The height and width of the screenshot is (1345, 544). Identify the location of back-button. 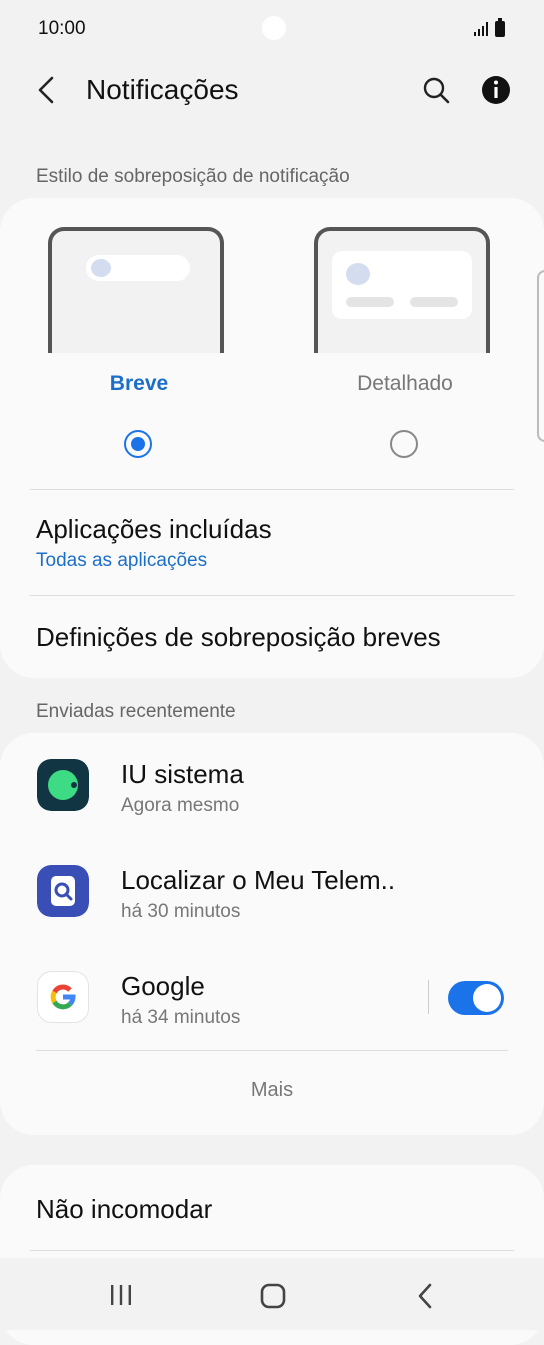
(48, 90).